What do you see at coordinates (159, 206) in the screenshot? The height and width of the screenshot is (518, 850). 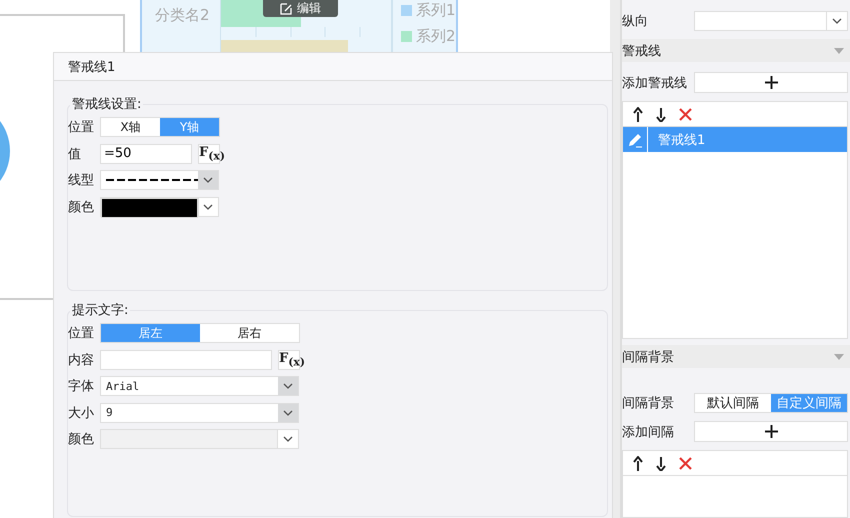 I see `color-dropdown` at bounding box center [159, 206].